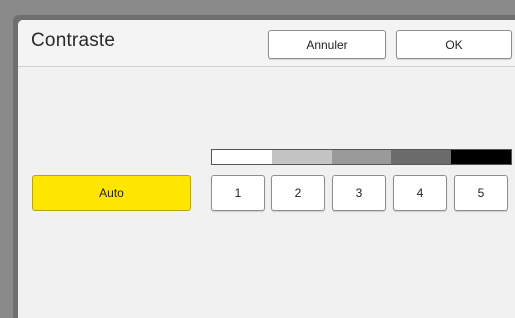 The height and width of the screenshot is (318, 515). What do you see at coordinates (266, 43) in the screenshot?
I see `dialog-header: Contraste Annuler OK` at bounding box center [266, 43].